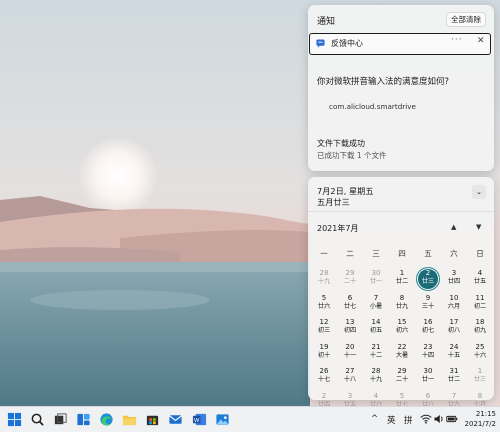 This screenshot has height=432, width=500. I want to click on calendar-day: 16 初七, so click(428, 329).